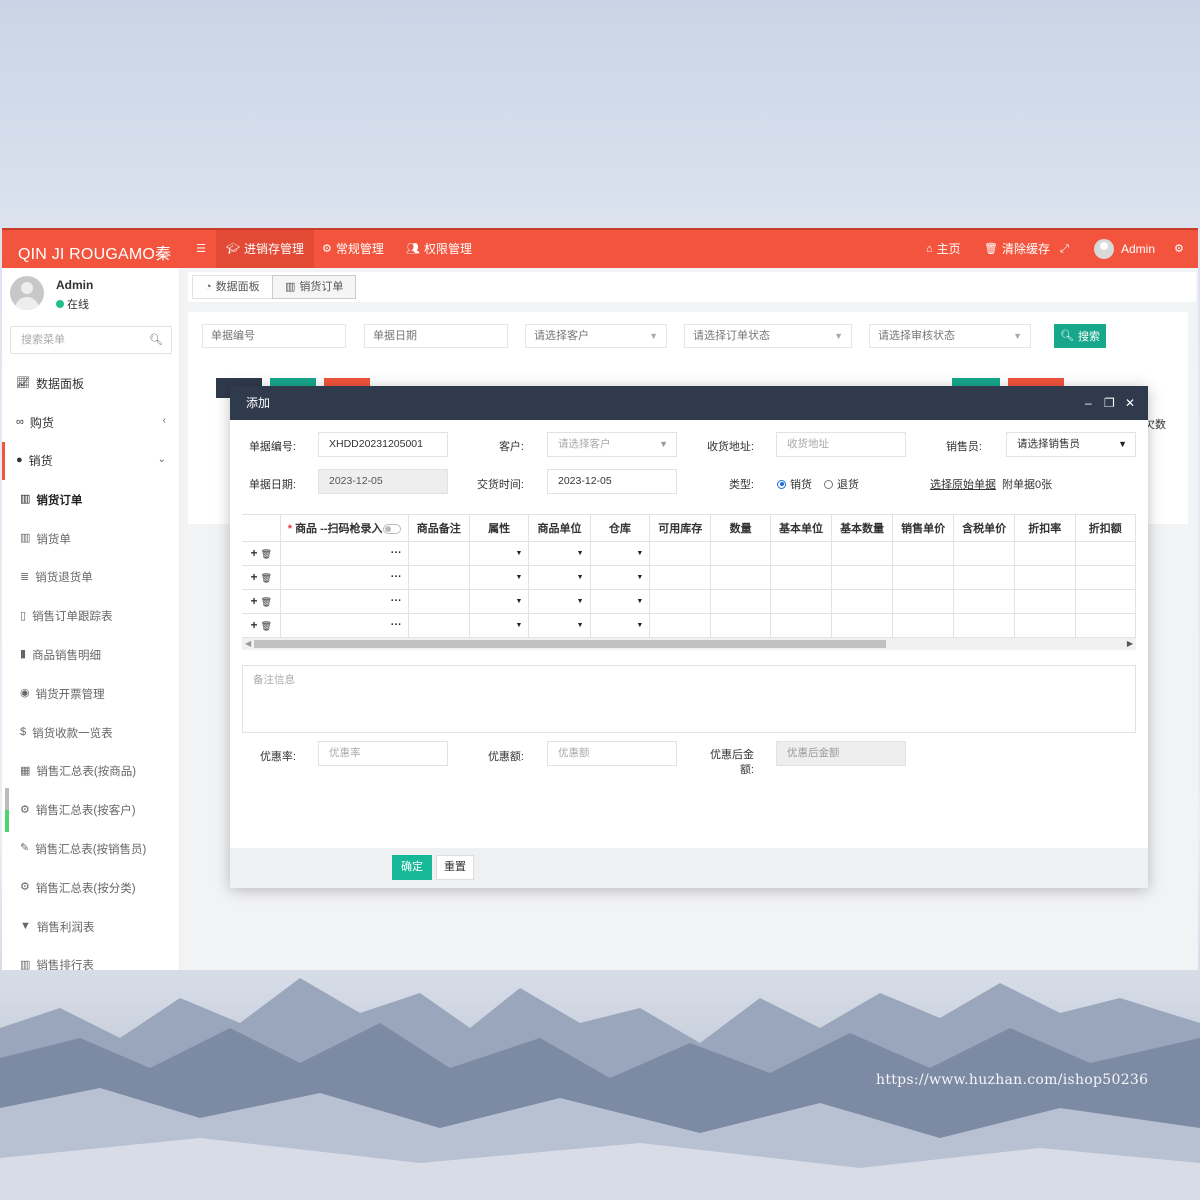 This screenshot has height=1200, width=1200. Describe the element at coordinates (383, 481) in the screenshot. I see `doc-date-input: 2023-12-05` at that location.